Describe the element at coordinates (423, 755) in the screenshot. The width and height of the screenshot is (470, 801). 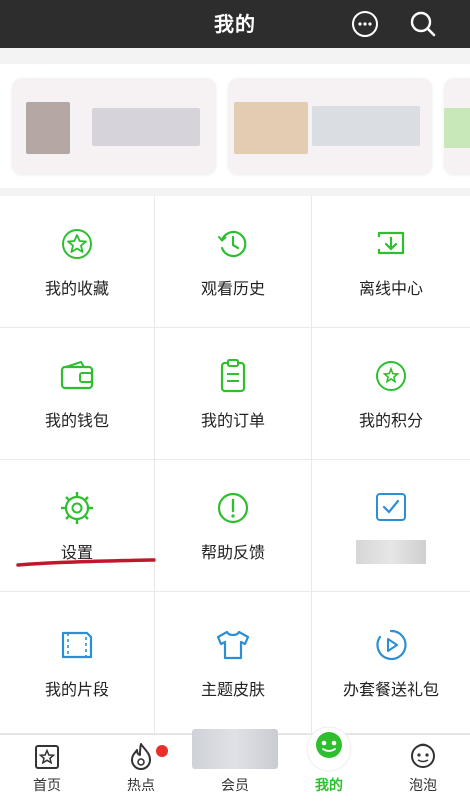
I see `bubble-icon` at that location.